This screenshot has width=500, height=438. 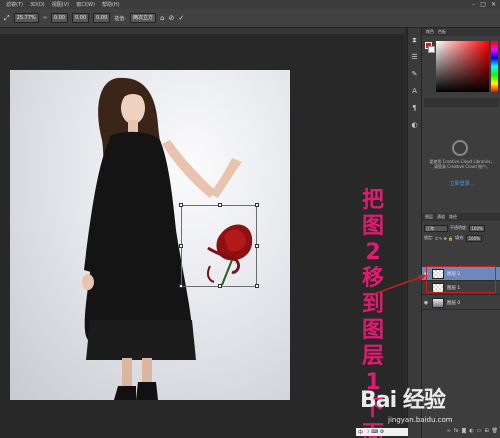 I want to click on layer-name: 图层 0, so click(x=454, y=303).